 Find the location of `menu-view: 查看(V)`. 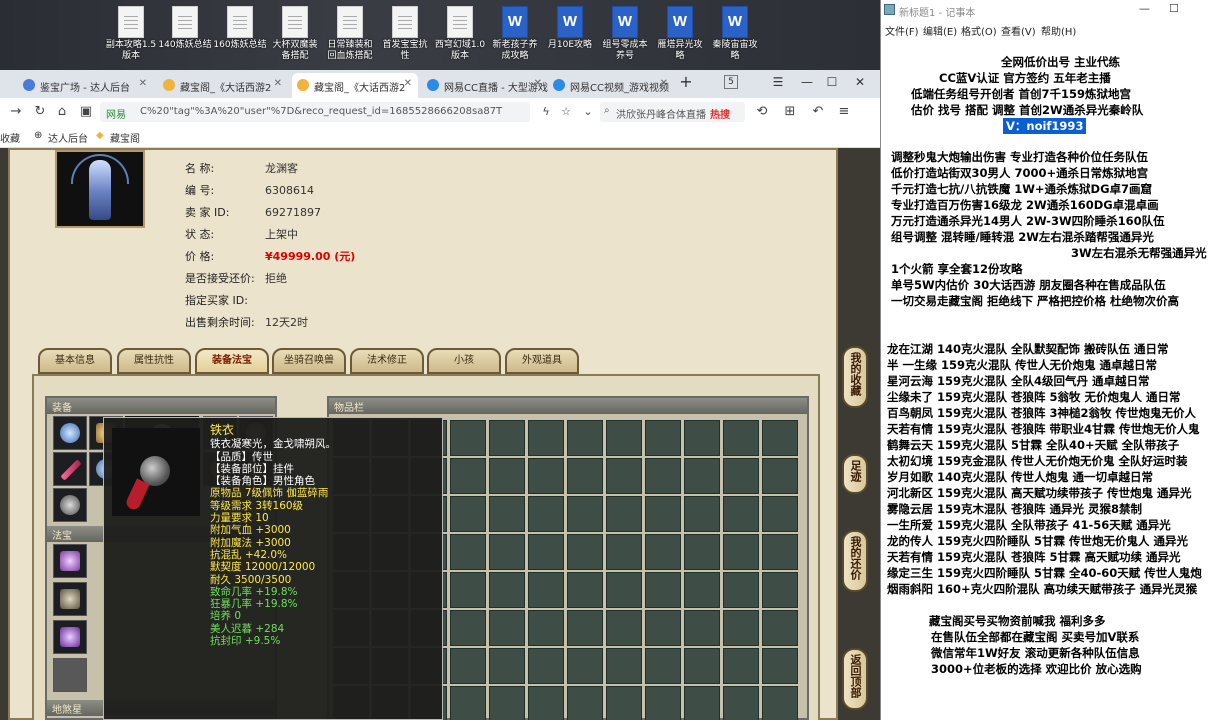

menu-view: 查看(V) is located at coordinates (1018, 30).